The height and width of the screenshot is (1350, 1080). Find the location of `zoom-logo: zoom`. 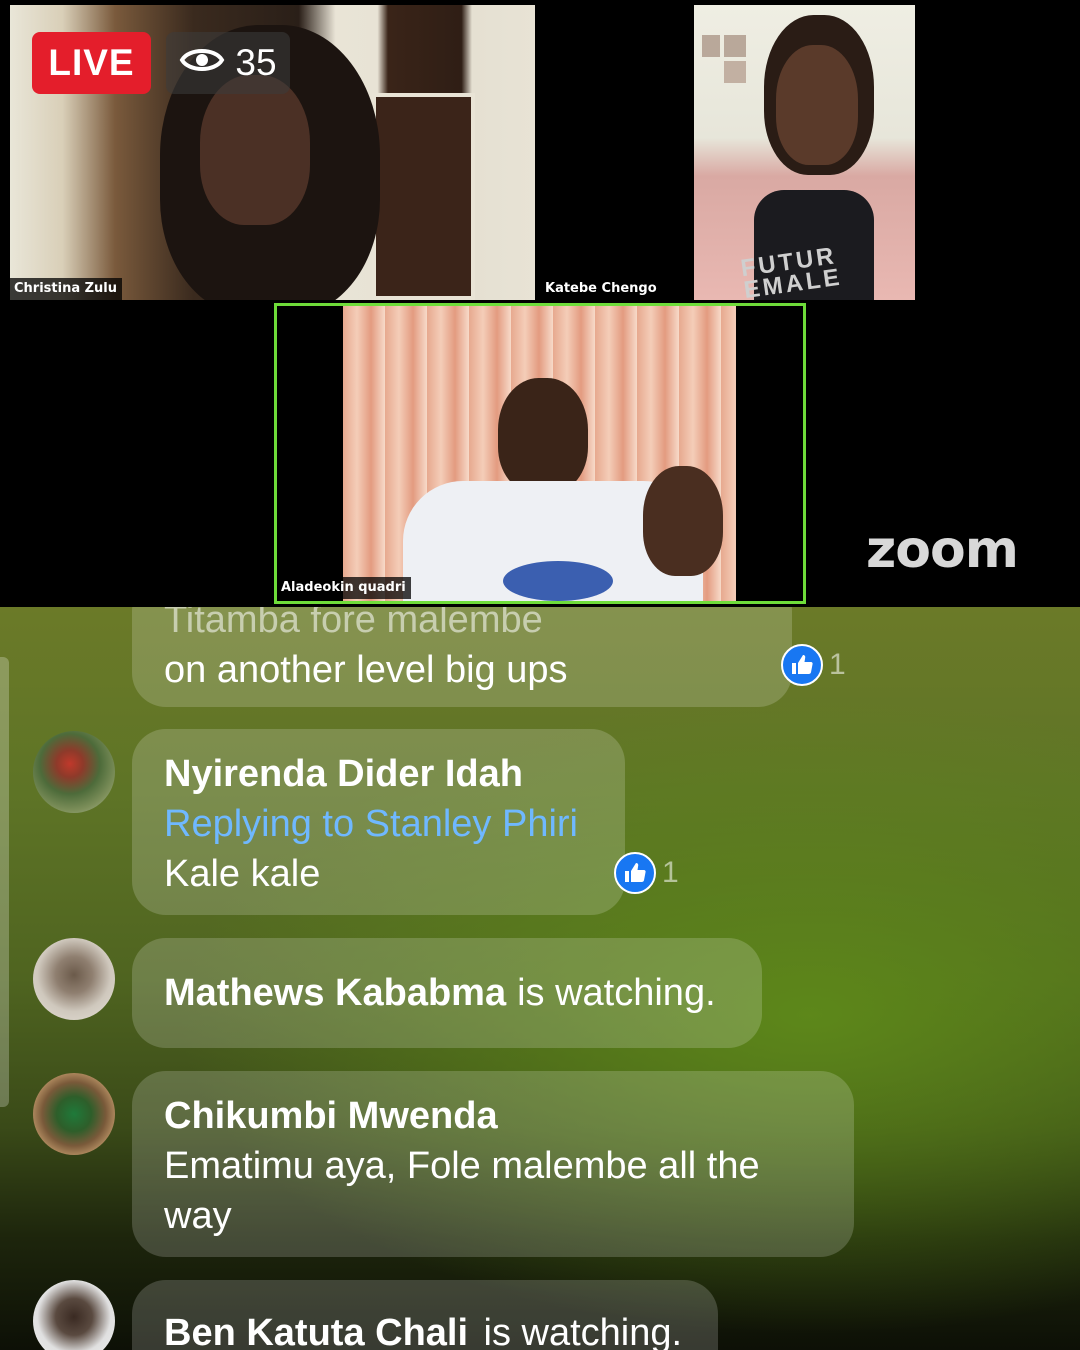

zoom-logo: zoom is located at coordinates (942, 550).